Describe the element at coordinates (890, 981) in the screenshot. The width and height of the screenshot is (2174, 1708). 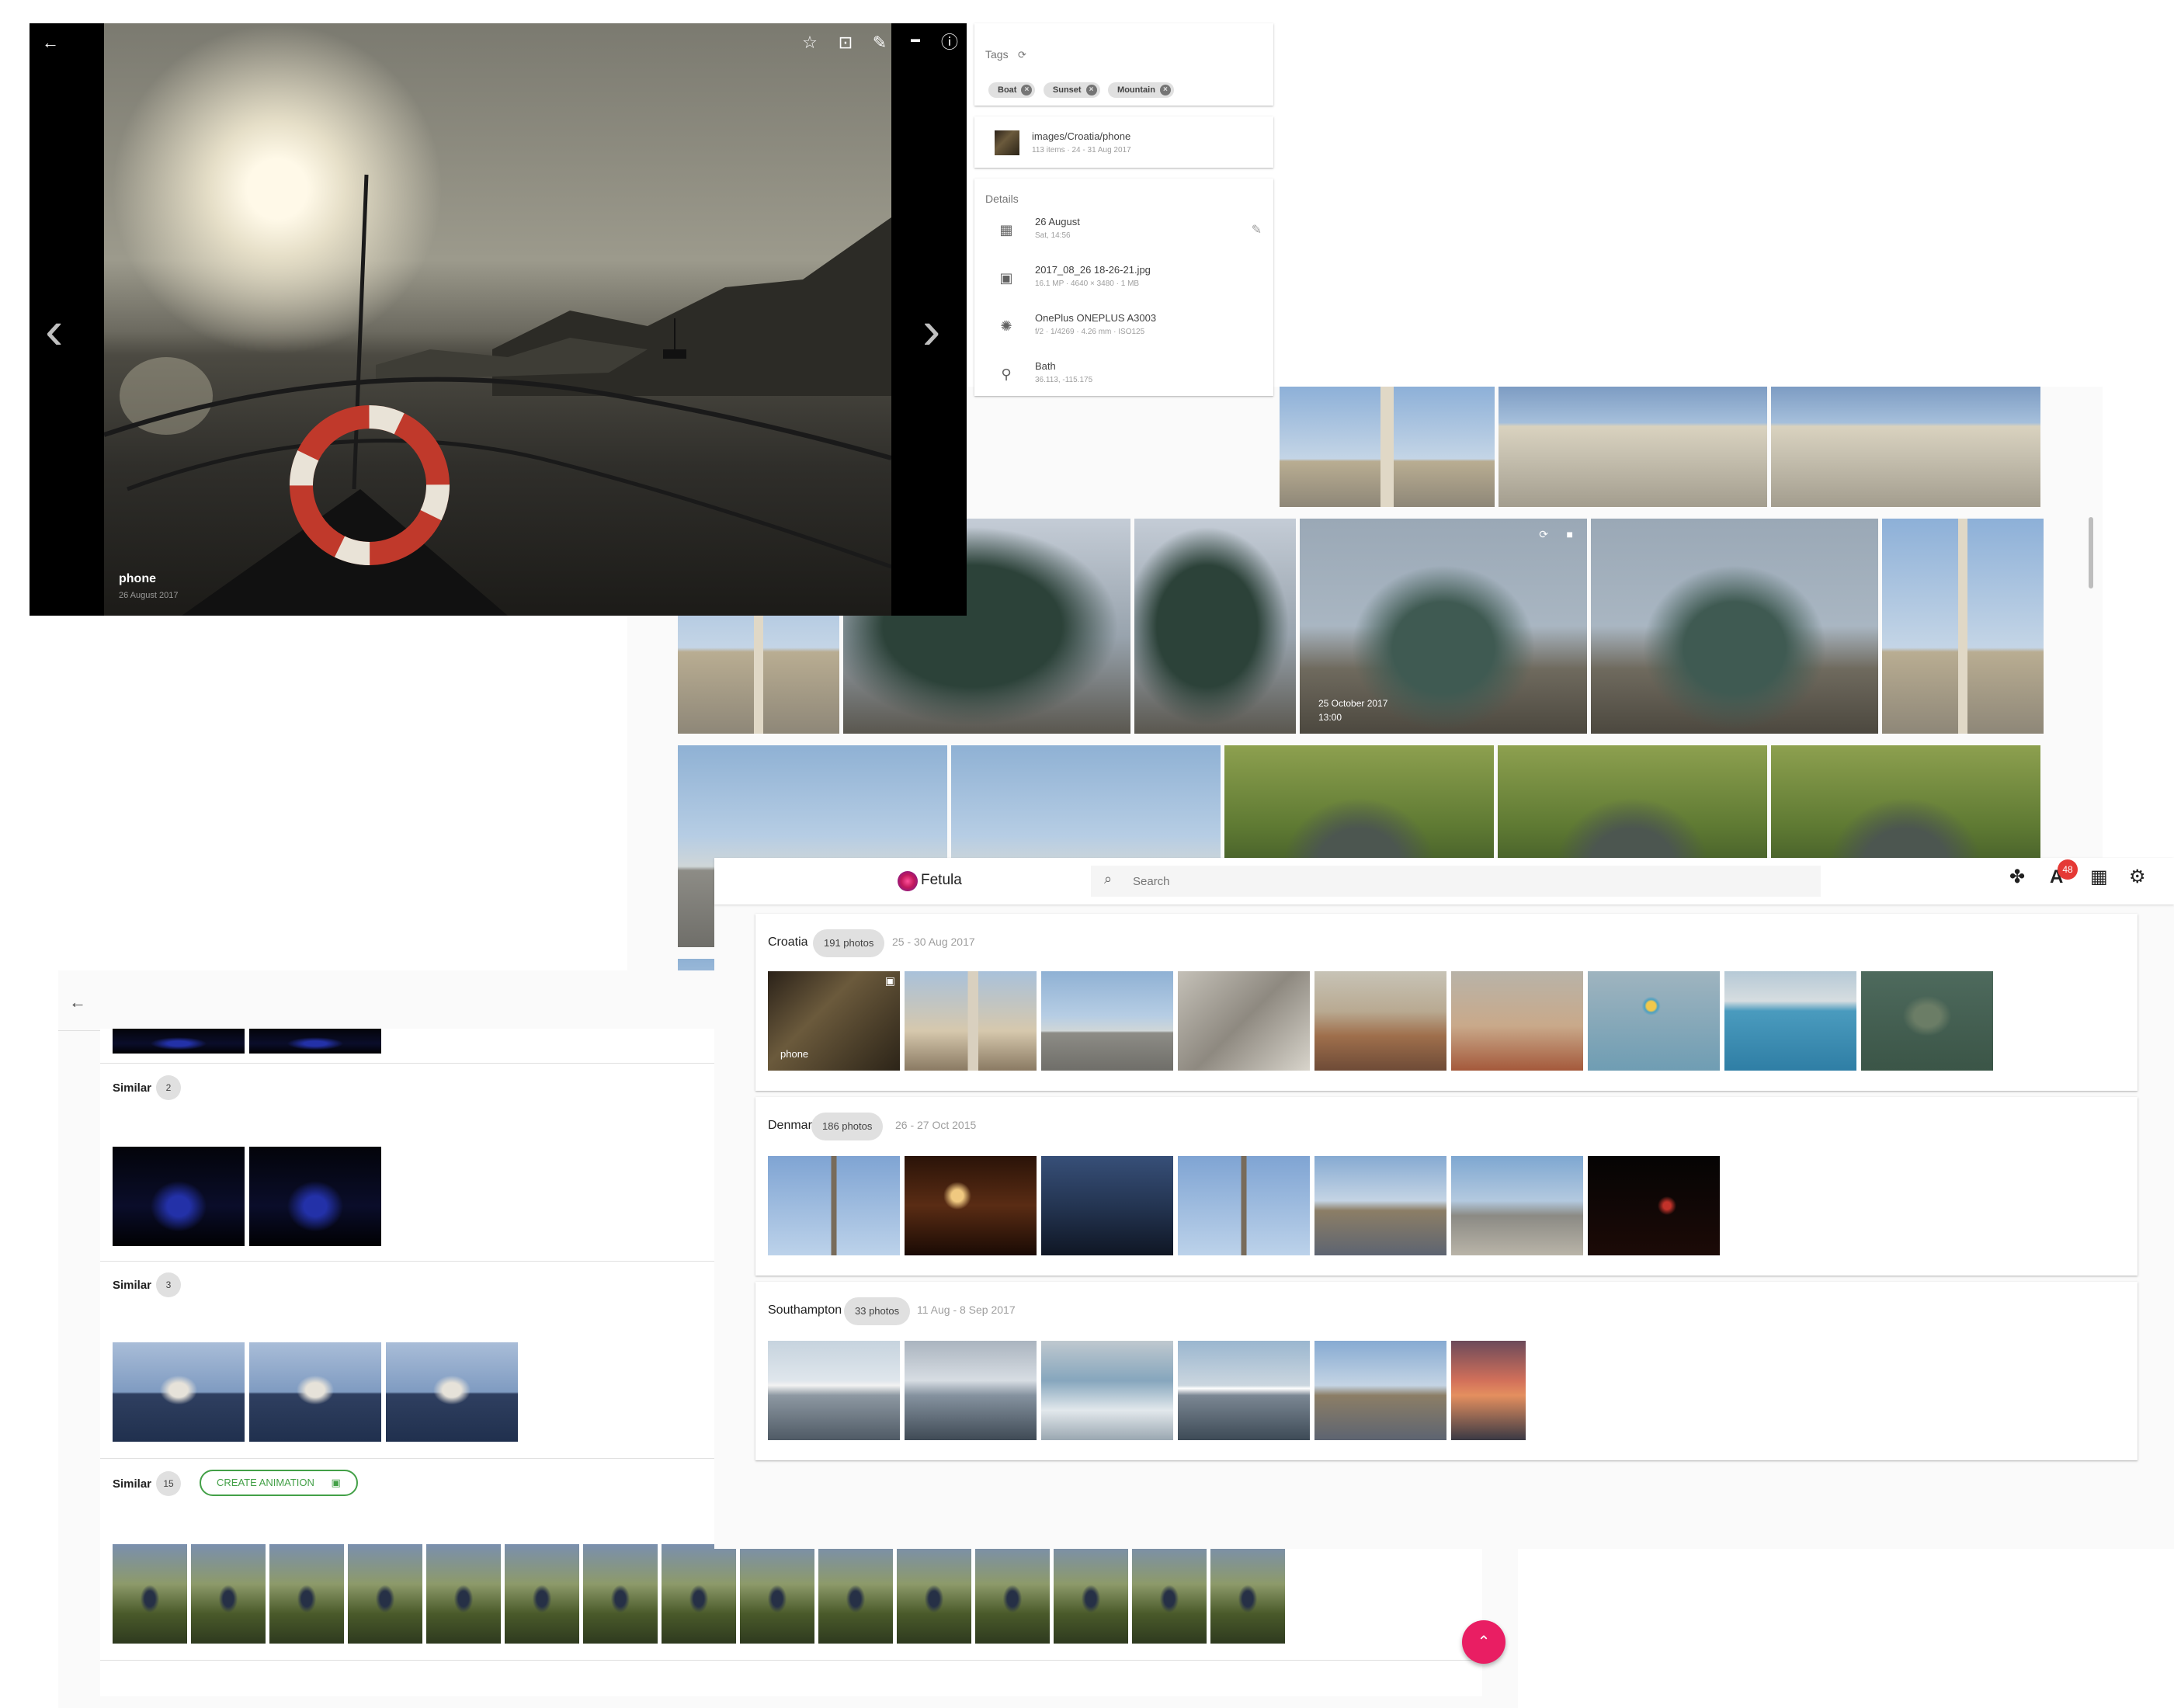
I see `portrait-icon: ▣` at that location.